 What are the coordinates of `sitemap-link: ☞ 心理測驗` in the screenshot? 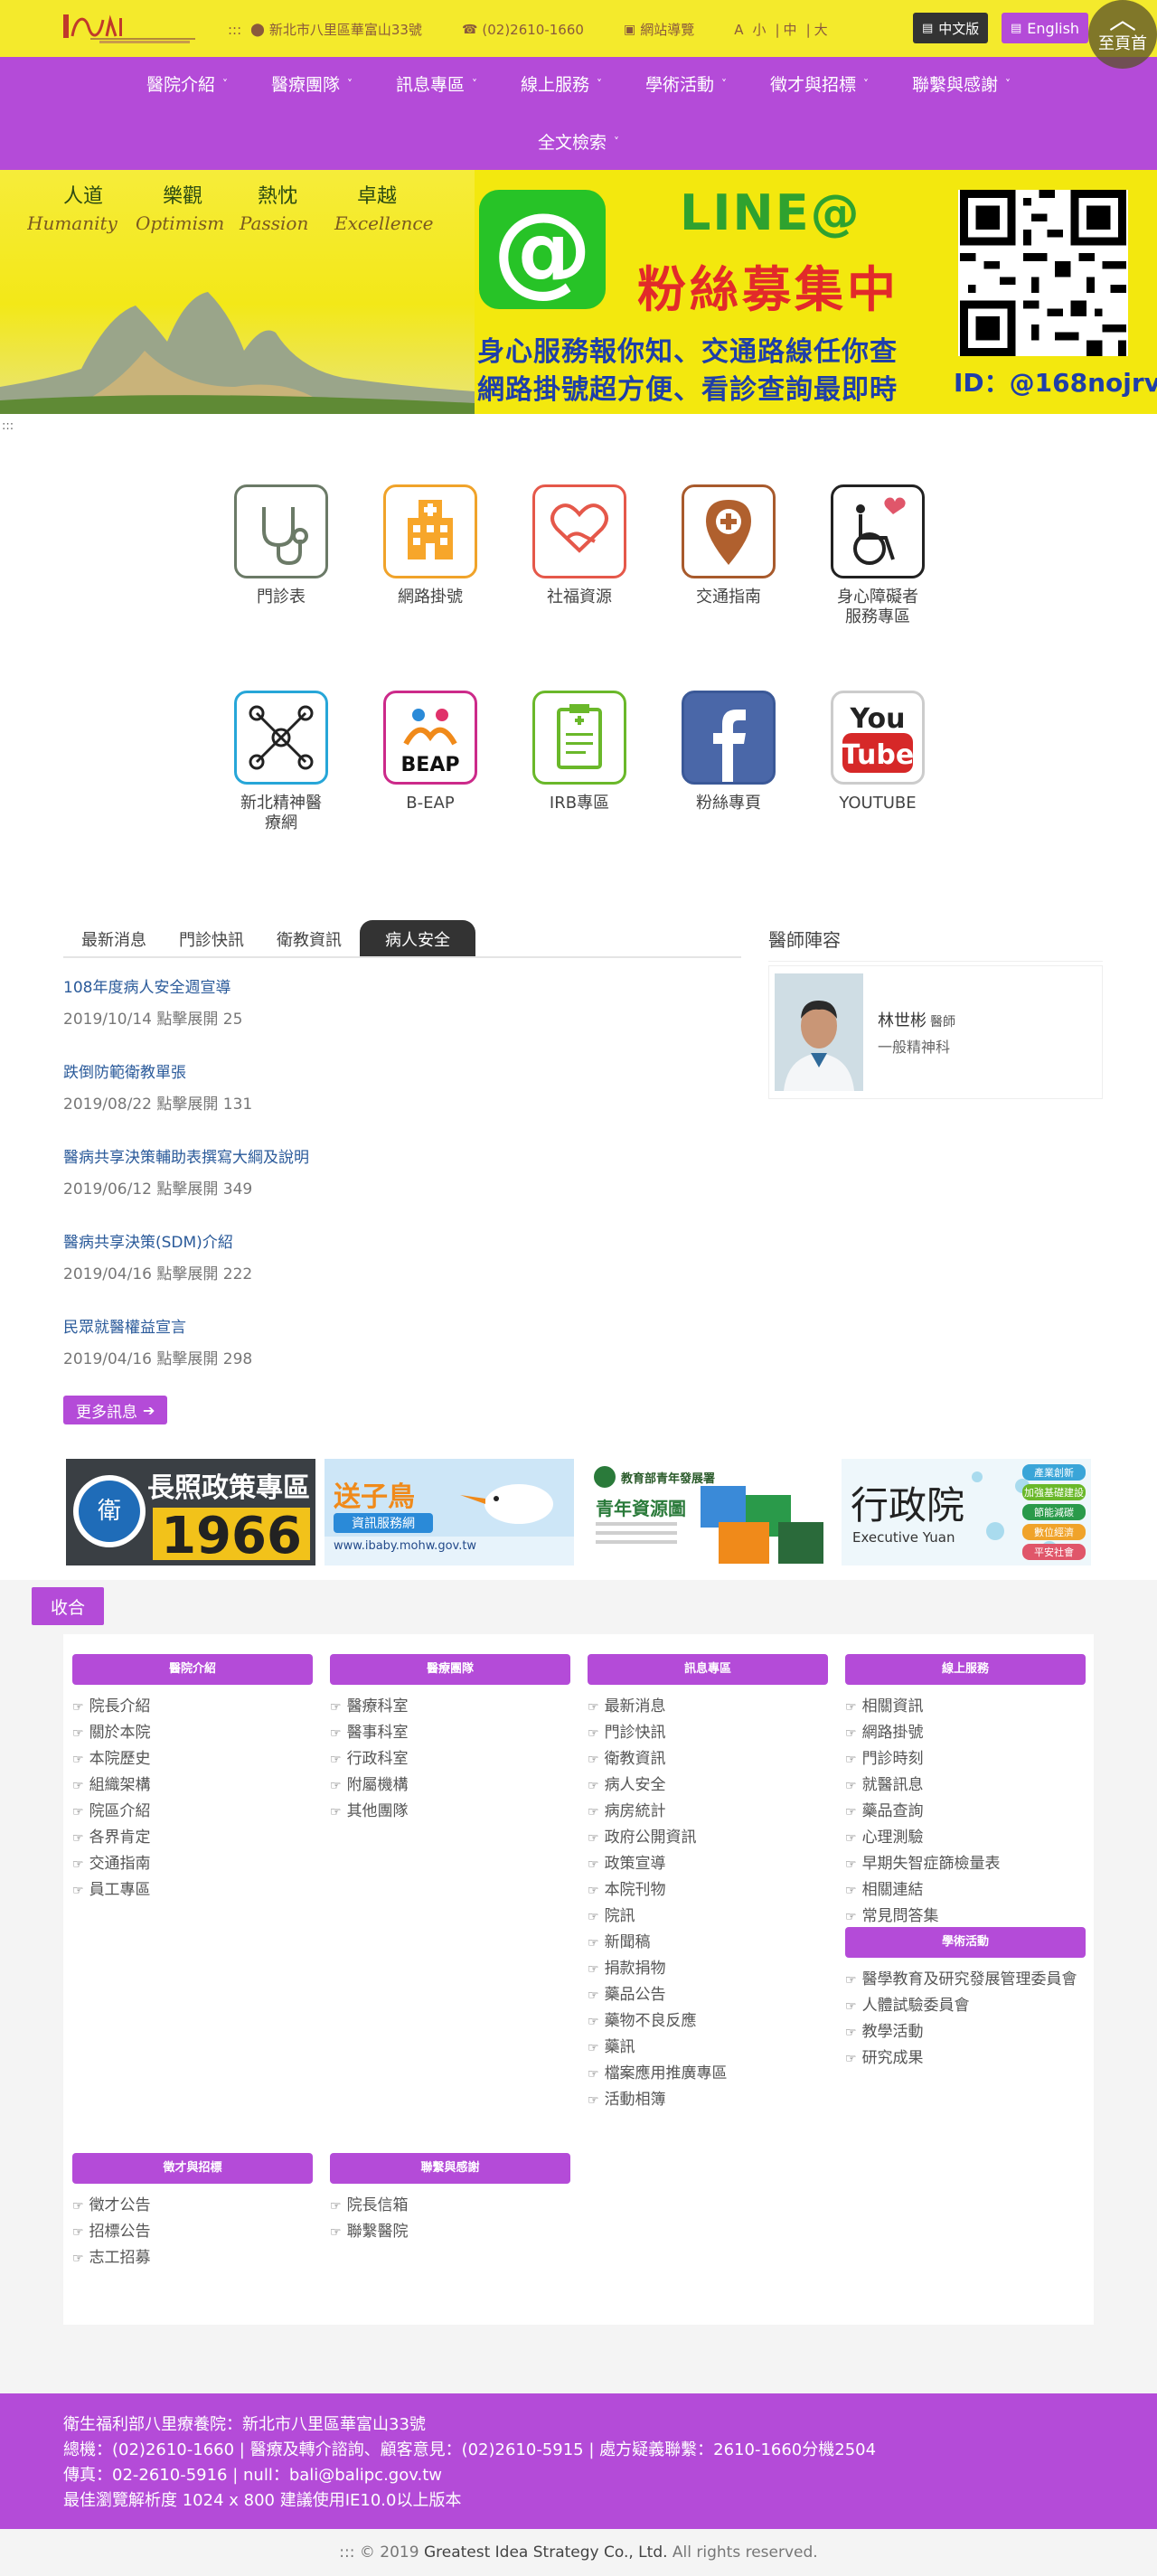 It's located at (966, 1838).